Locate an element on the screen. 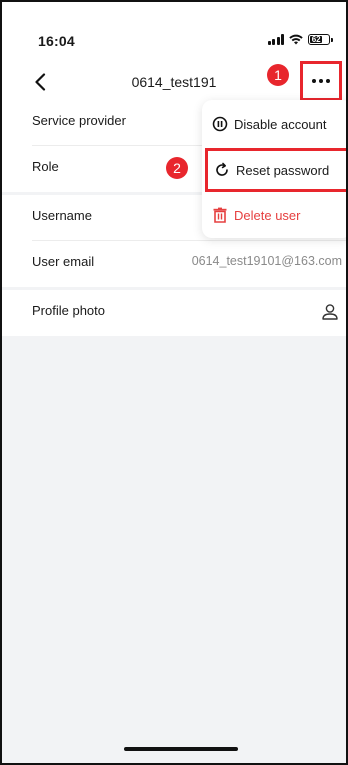 Image resolution: width=348 pixels, height=765 pixels. user-email-value: 0614_test19101@163.com is located at coordinates (266, 261).